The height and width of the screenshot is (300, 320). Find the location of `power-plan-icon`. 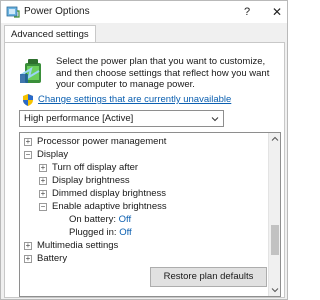

power-plan-icon is located at coordinates (30, 71).